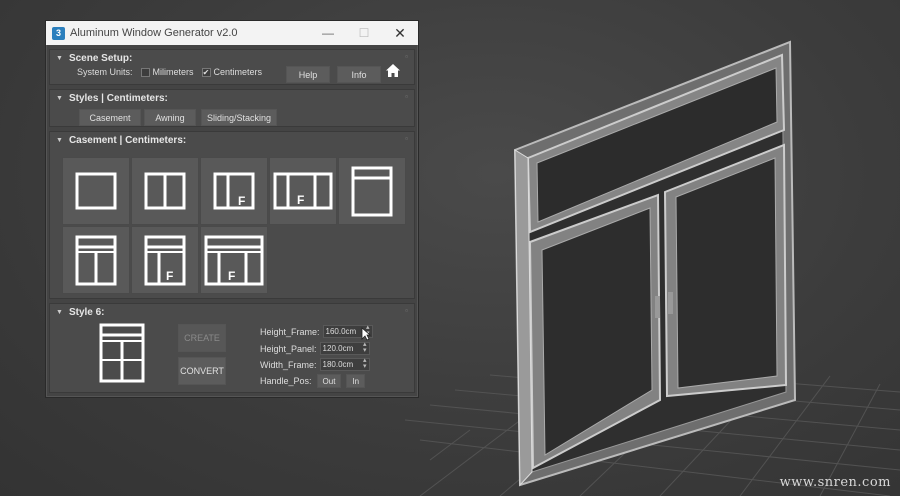 The image size is (900, 496). I want to click on height-panel-label: Height_Panel:, so click(288, 348).